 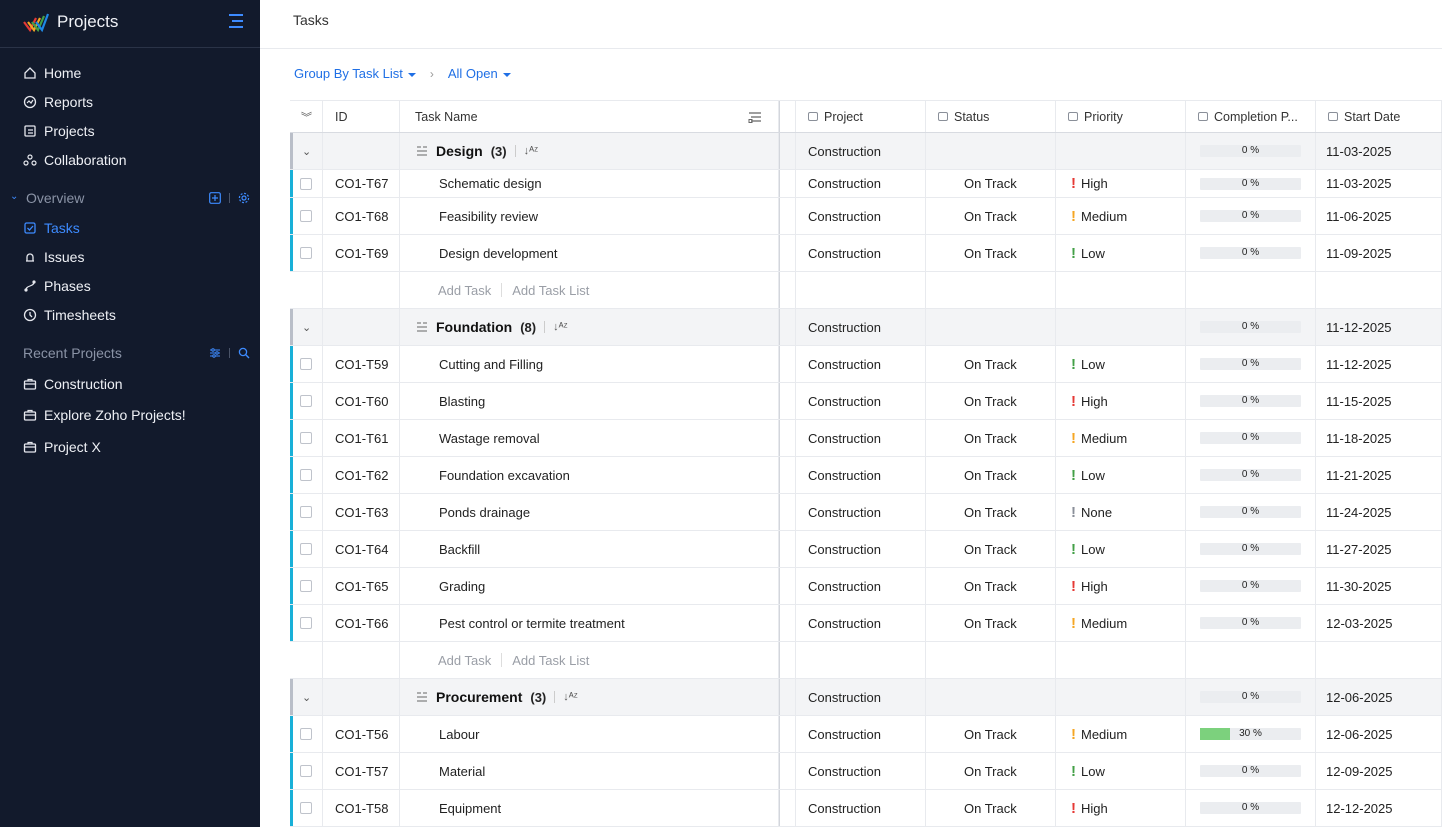 What do you see at coordinates (361, 586) in the screenshot?
I see `task-id: CO1-T65` at bounding box center [361, 586].